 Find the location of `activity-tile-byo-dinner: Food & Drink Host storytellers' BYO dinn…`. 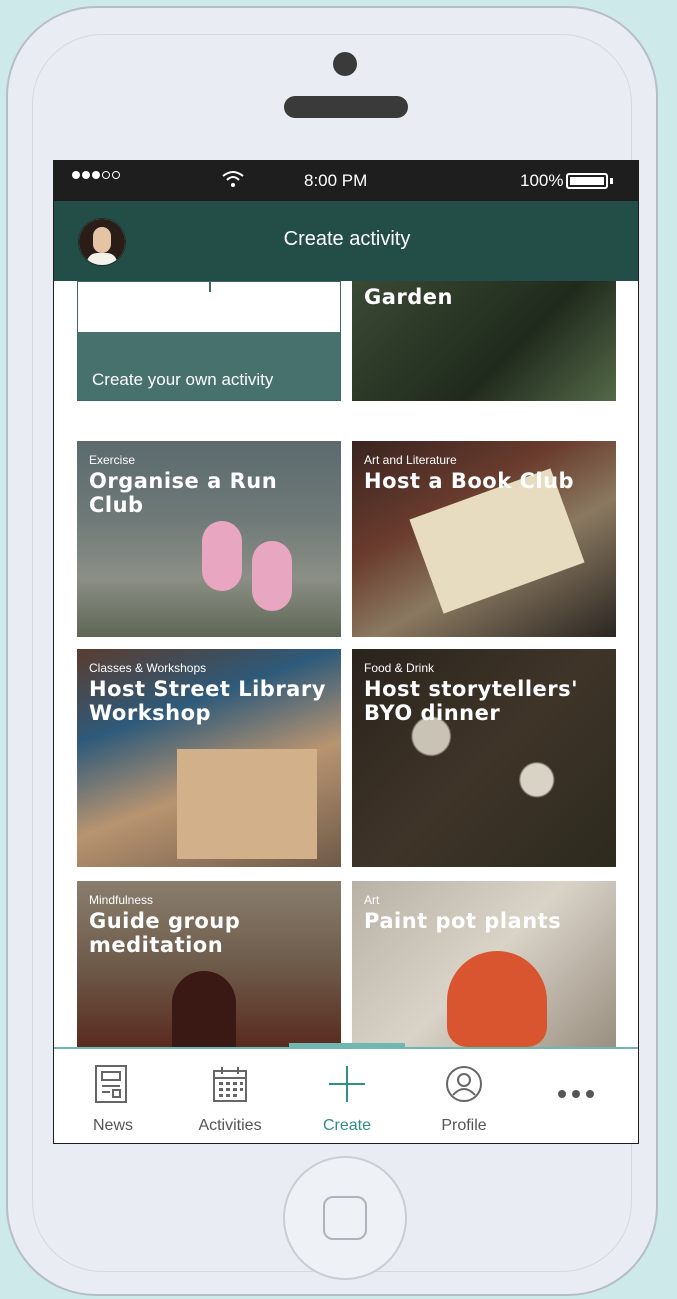

activity-tile-byo-dinner: Food & Drink Host storytellers' BYO dinn… is located at coordinates (484, 758).